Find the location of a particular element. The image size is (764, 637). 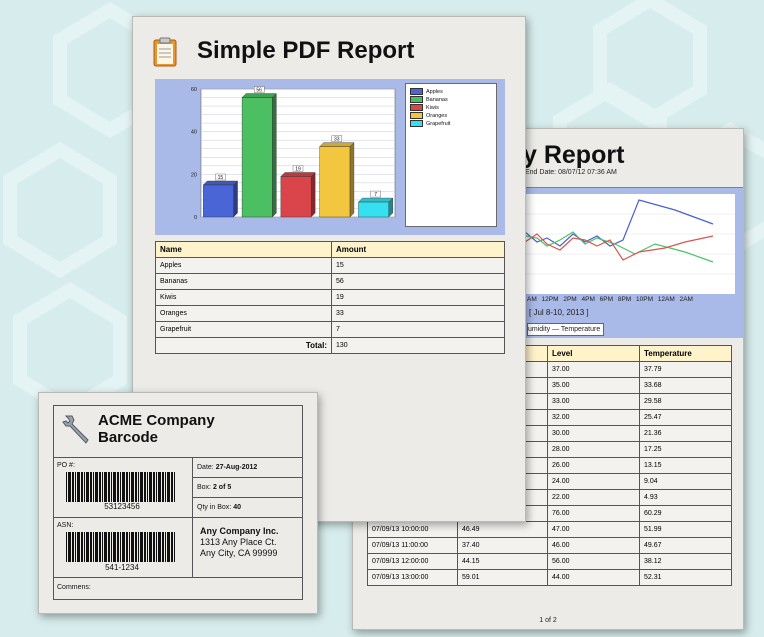

total-value: 130 is located at coordinates (418, 345).